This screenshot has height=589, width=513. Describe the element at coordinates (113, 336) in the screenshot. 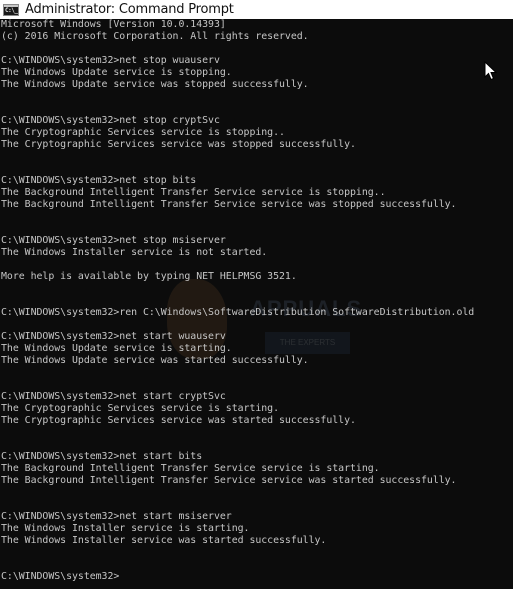

I see `console-line: C:\WINDOWS\system32>net start wuauserv` at that location.